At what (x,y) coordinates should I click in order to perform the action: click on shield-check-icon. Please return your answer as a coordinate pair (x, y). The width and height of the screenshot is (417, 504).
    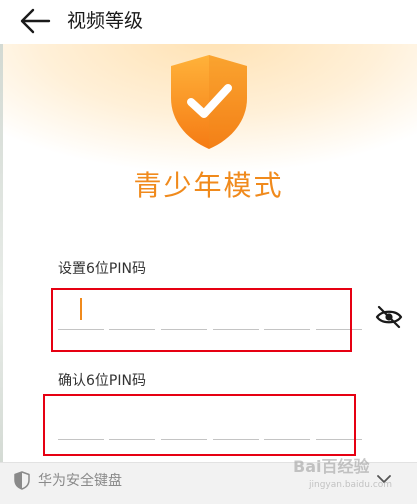
    Looking at the image, I should click on (209, 102).